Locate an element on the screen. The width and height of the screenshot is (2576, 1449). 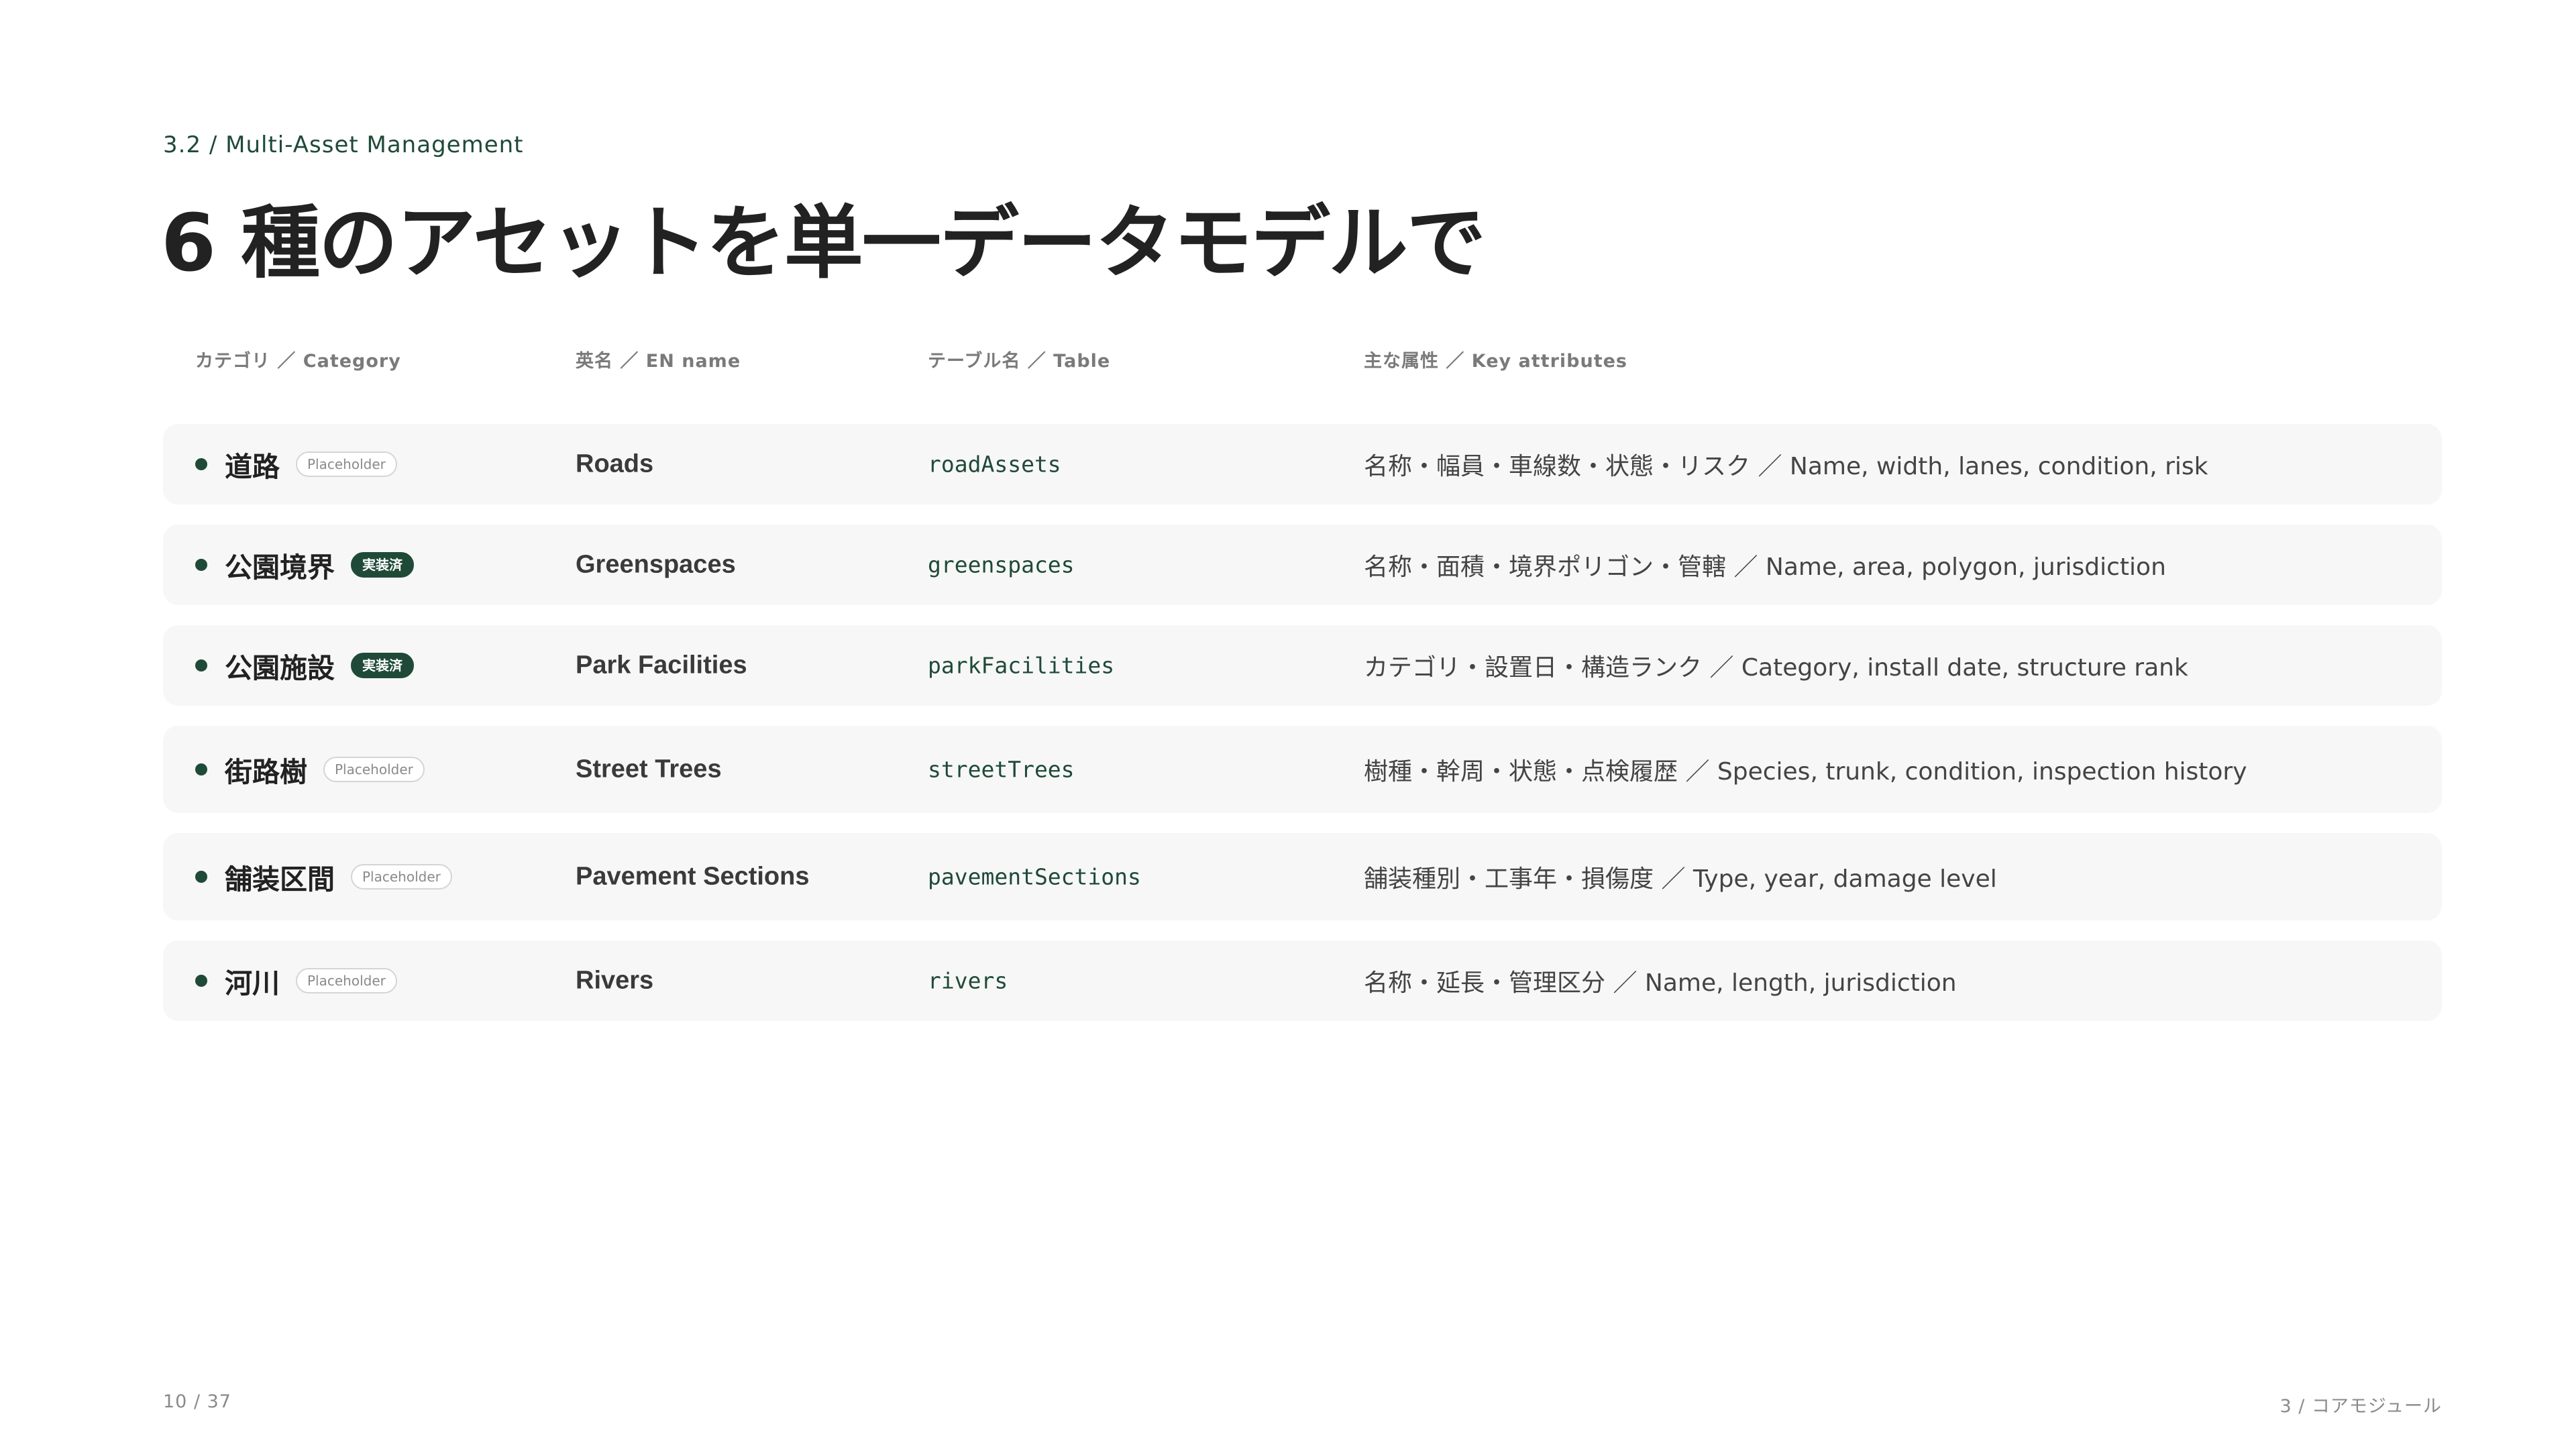
table-name-cell: streetTrees is located at coordinates (1001, 769).